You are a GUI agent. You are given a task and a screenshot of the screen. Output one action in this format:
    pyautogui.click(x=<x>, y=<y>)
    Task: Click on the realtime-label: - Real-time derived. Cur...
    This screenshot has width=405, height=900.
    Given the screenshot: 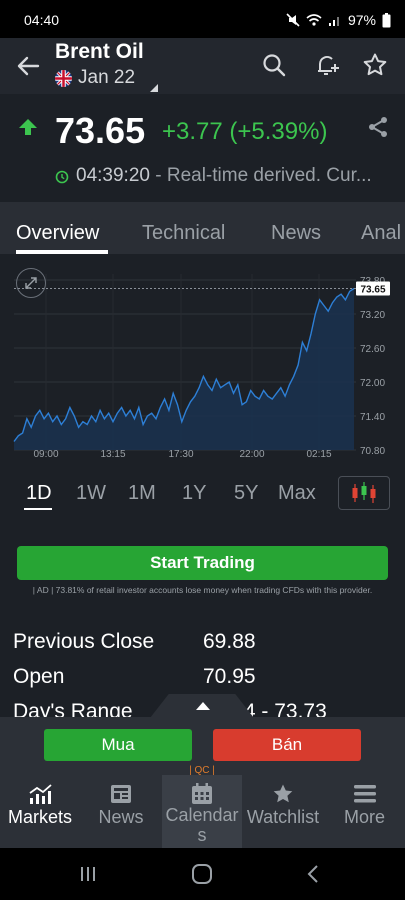 What is the action you would take?
    pyautogui.click(x=263, y=175)
    